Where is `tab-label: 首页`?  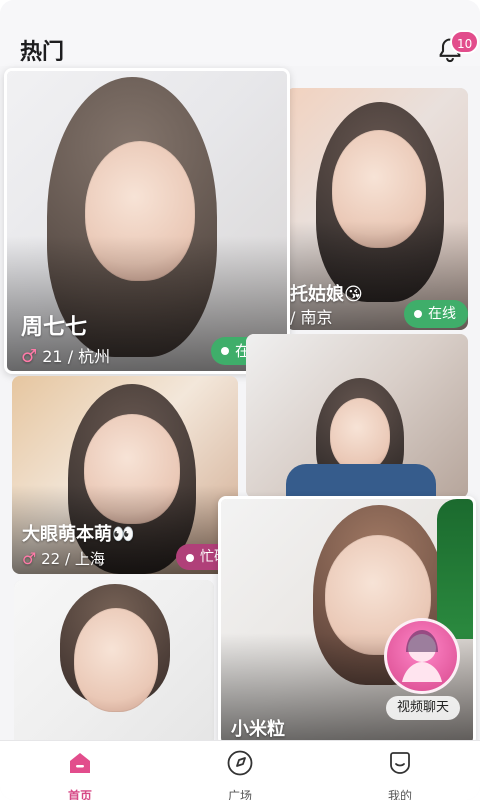
tab-label: 首页 is located at coordinates (79, 794).